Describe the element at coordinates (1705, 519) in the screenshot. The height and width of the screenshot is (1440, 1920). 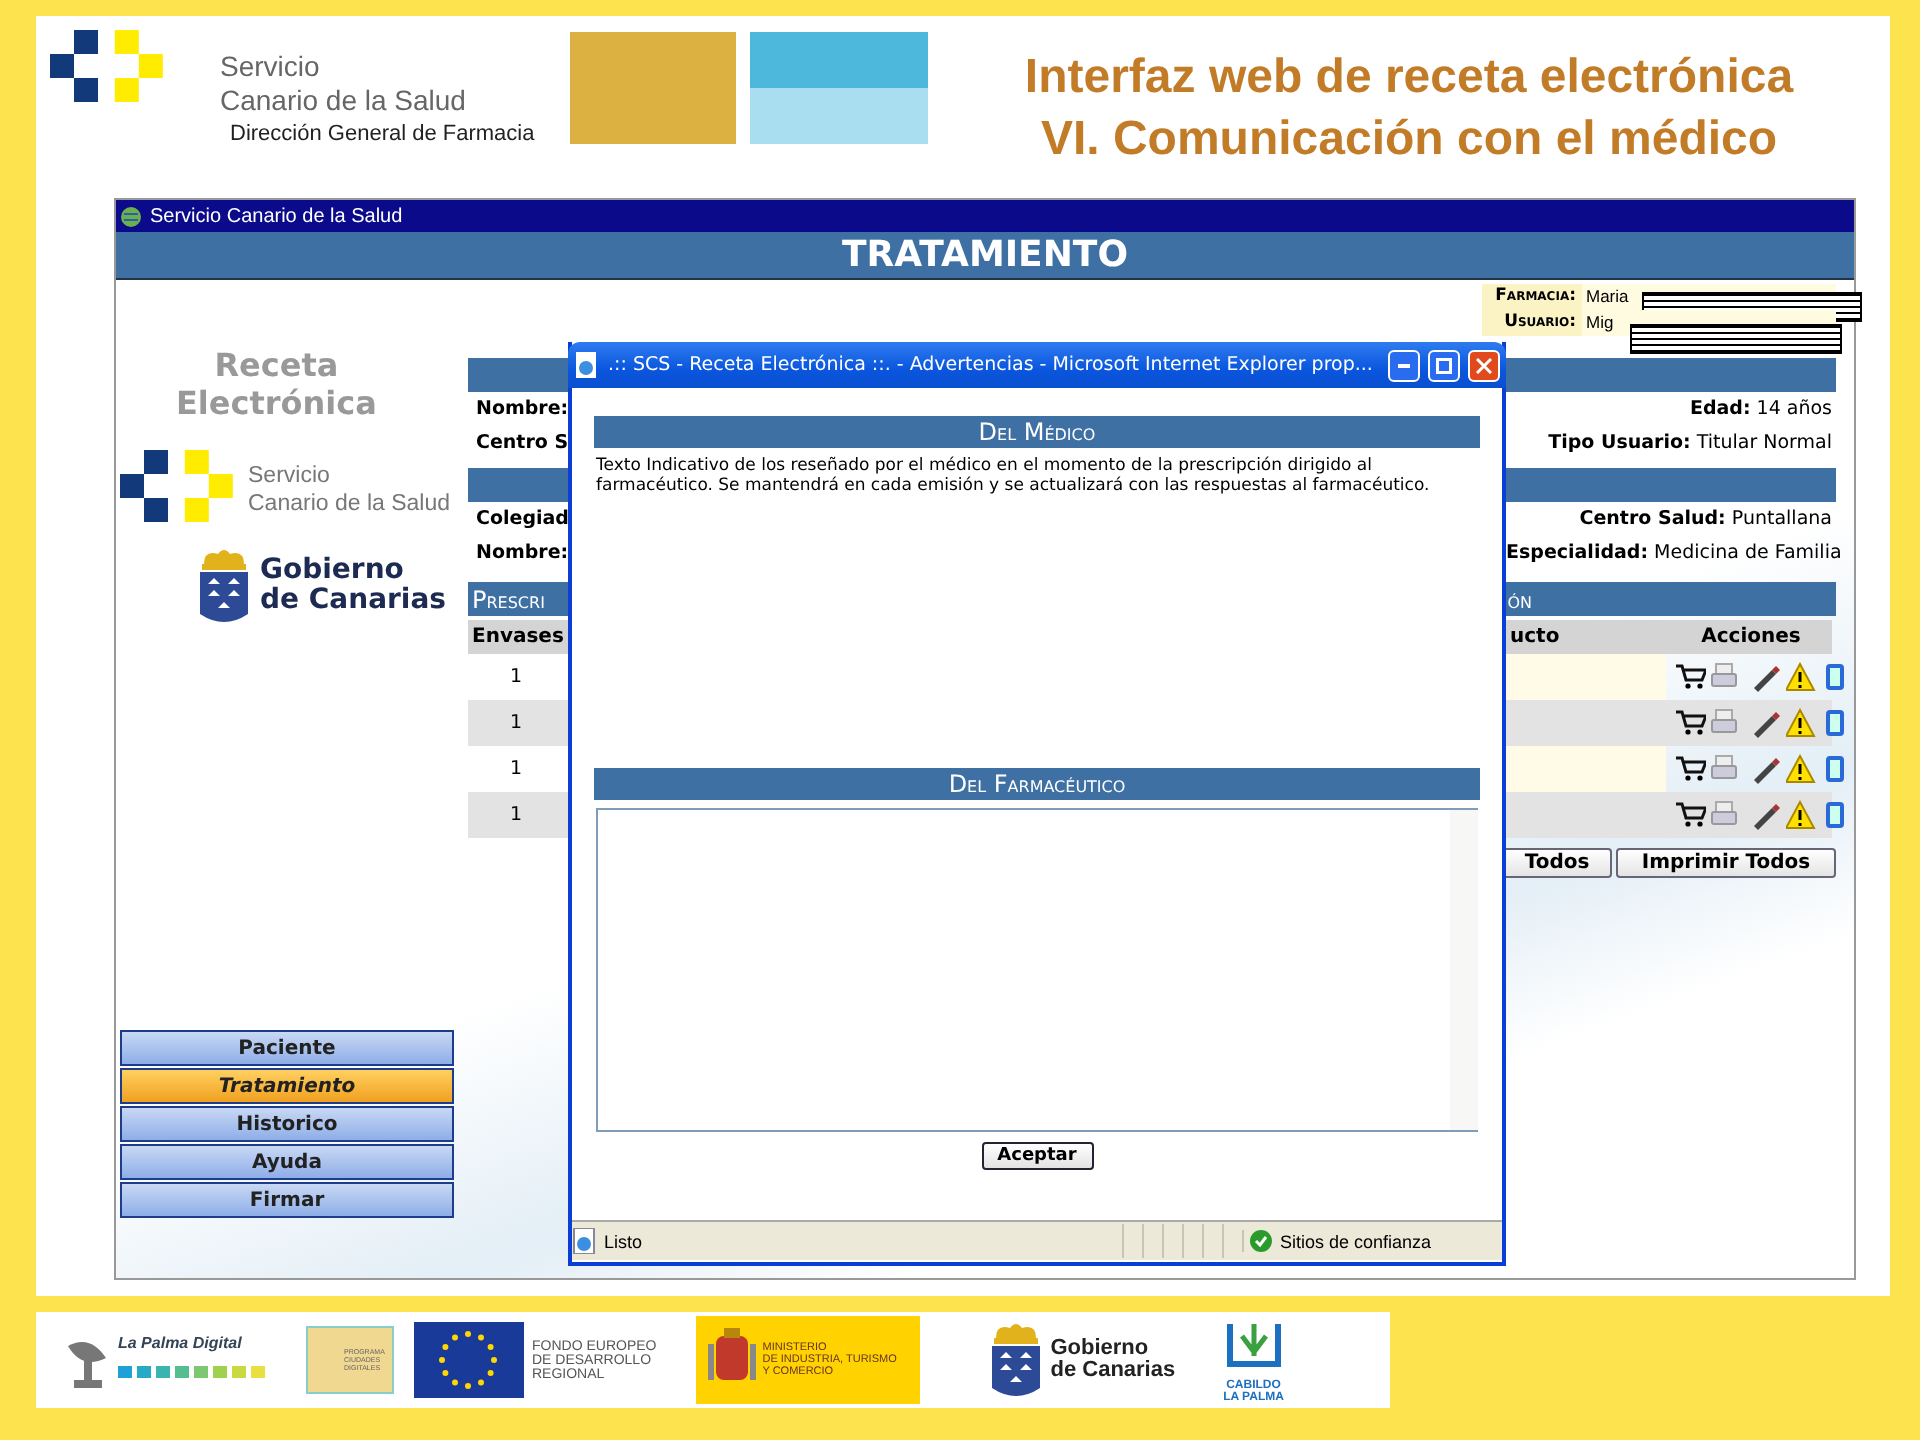
I see `field-value: Centro Salud: Puntallana` at that location.